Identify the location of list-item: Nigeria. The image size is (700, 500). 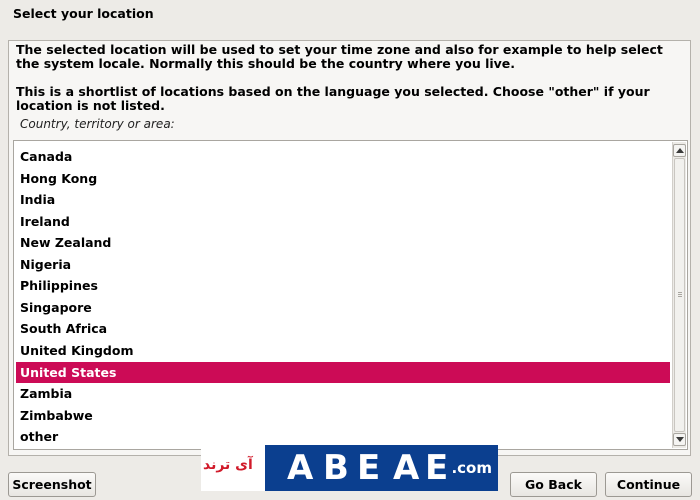
(343, 264).